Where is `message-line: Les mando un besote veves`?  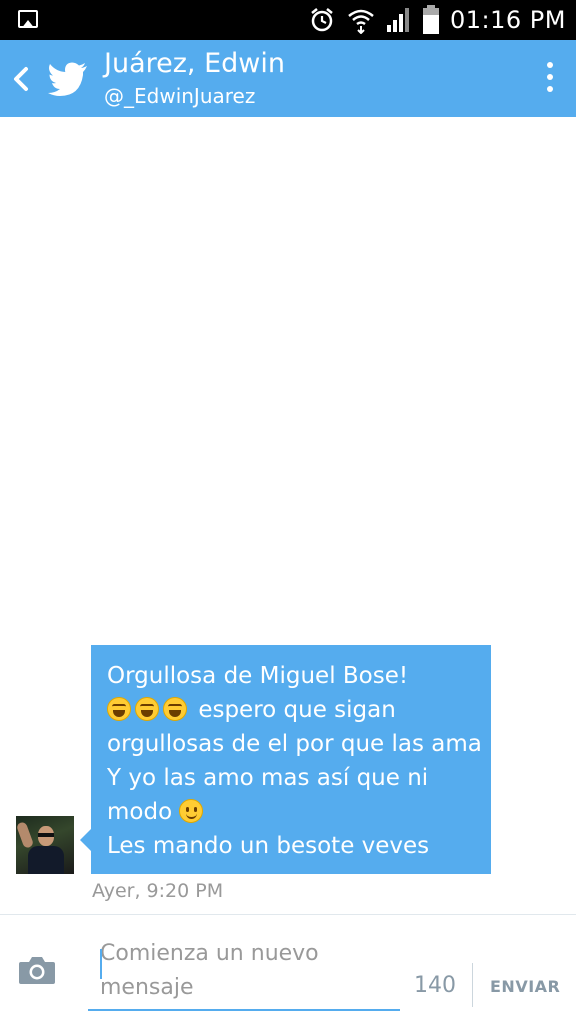
message-line: Les mando un besote veves is located at coordinates (291, 846).